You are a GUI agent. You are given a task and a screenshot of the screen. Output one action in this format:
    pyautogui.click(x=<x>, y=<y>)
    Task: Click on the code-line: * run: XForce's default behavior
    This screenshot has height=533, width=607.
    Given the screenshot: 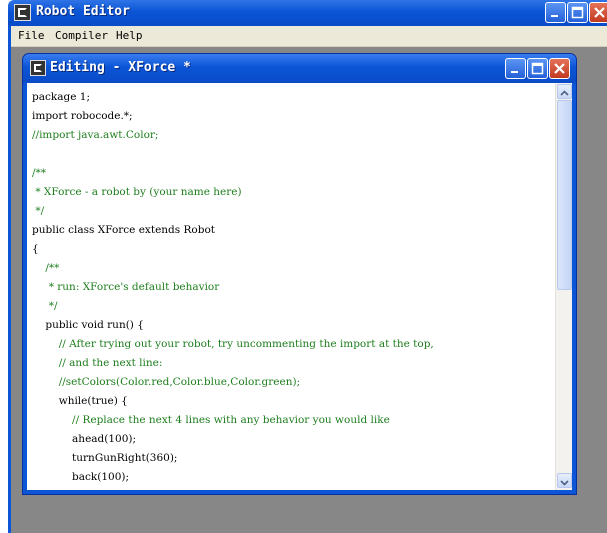 What is the action you would take?
    pyautogui.click(x=233, y=287)
    